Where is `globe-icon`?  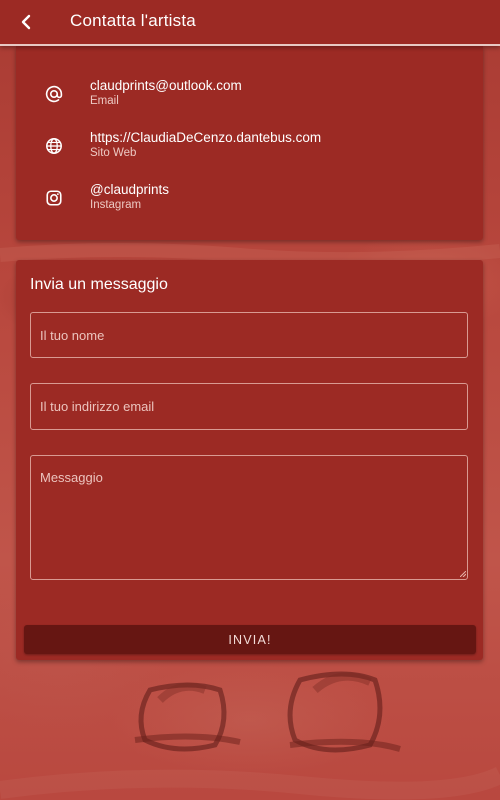 globe-icon is located at coordinates (54, 146).